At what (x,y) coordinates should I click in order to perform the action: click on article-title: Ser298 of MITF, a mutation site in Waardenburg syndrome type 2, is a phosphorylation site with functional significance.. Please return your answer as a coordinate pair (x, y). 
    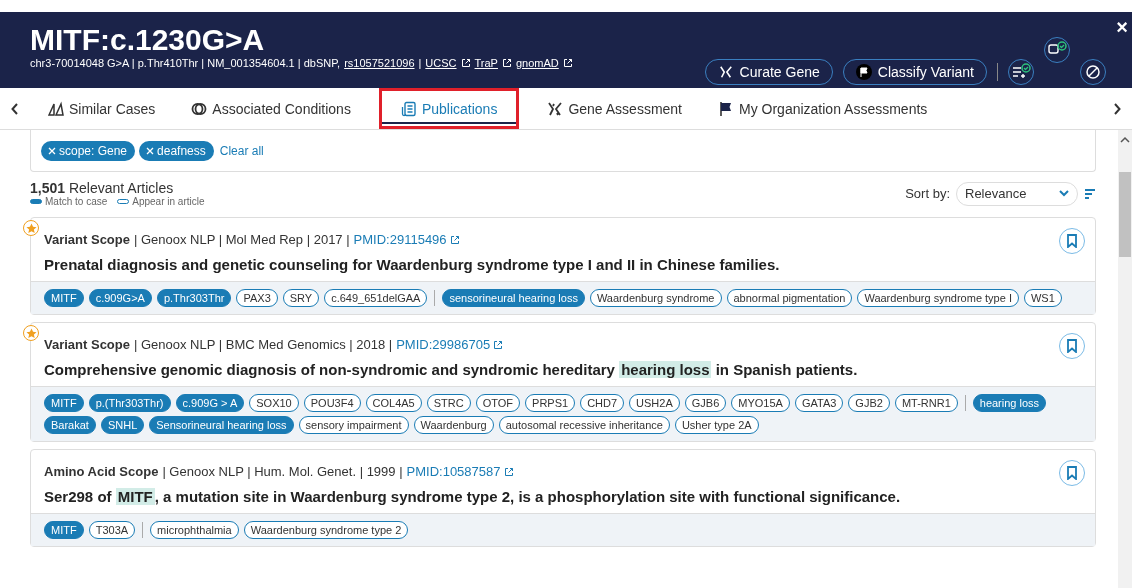
    Looking at the image, I should click on (473, 496).